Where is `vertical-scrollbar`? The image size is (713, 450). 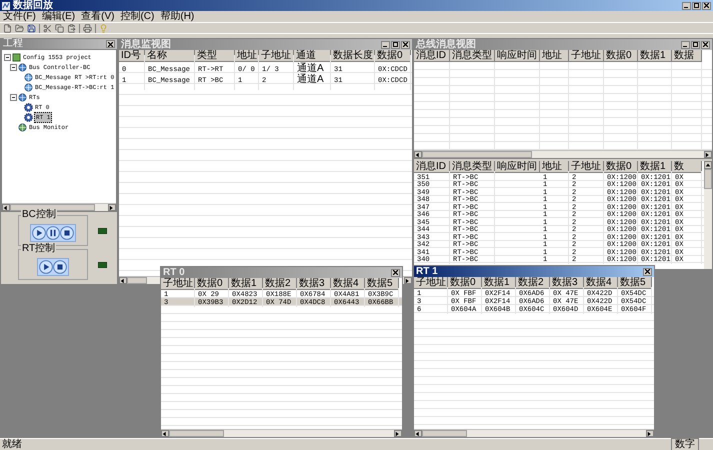 vertical-scrollbar is located at coordinates (708, 215).